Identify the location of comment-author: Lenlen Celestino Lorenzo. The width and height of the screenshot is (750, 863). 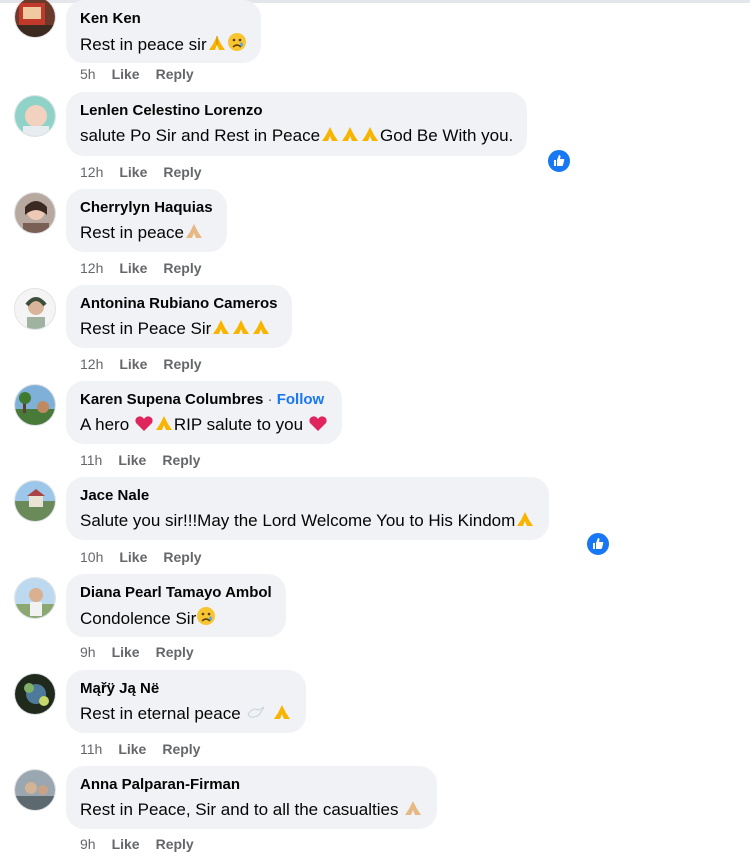
(296, 110).